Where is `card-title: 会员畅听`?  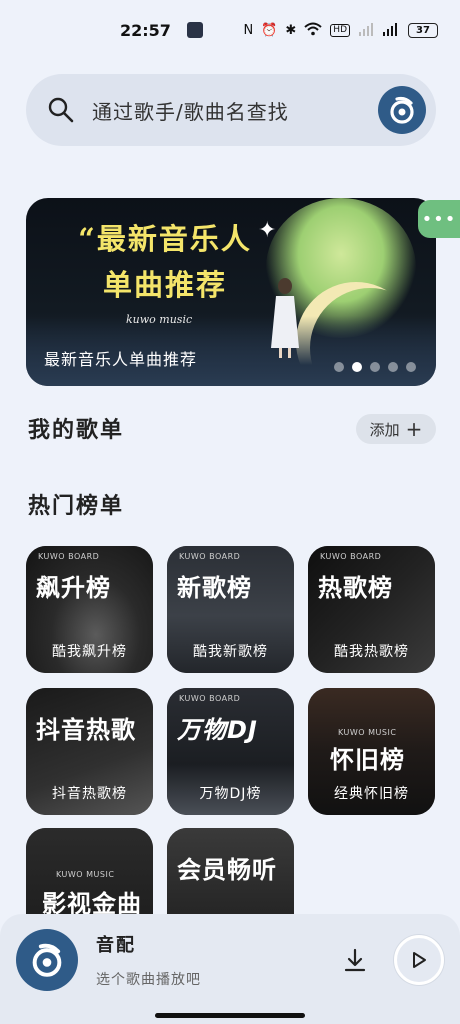 card-title: 会员畅听 is located at coordinates (227, 870).